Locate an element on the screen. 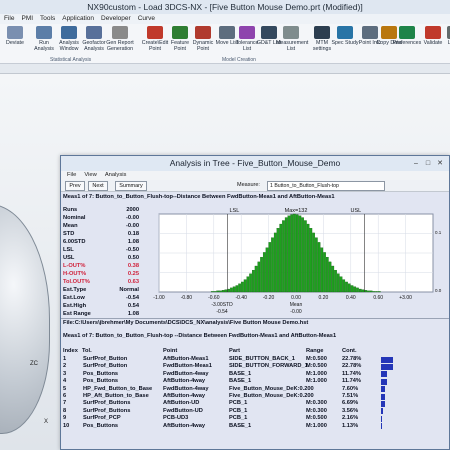  cell-tol: SurfProf_Buttons is located at coordinates (107, 403).